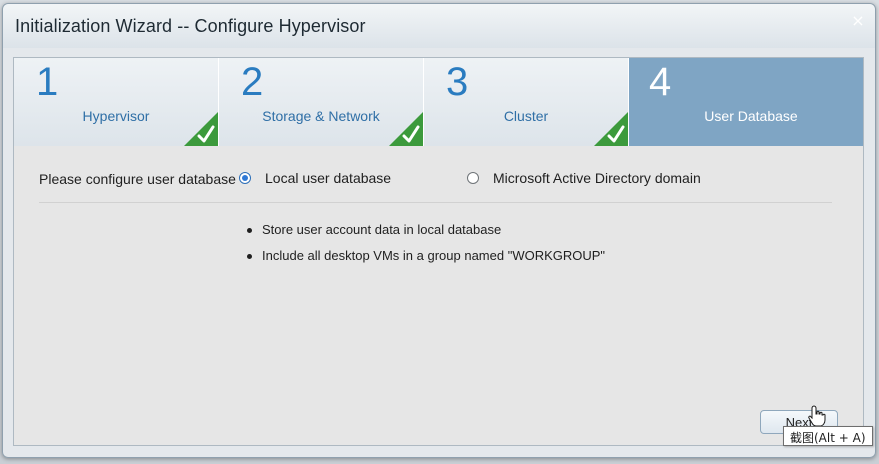 This screenshot has height=464, width=879. What do you see at coordinates (660, 82) in the screenshot?
I see `step-number: 4` at bounding box center [660, 82].